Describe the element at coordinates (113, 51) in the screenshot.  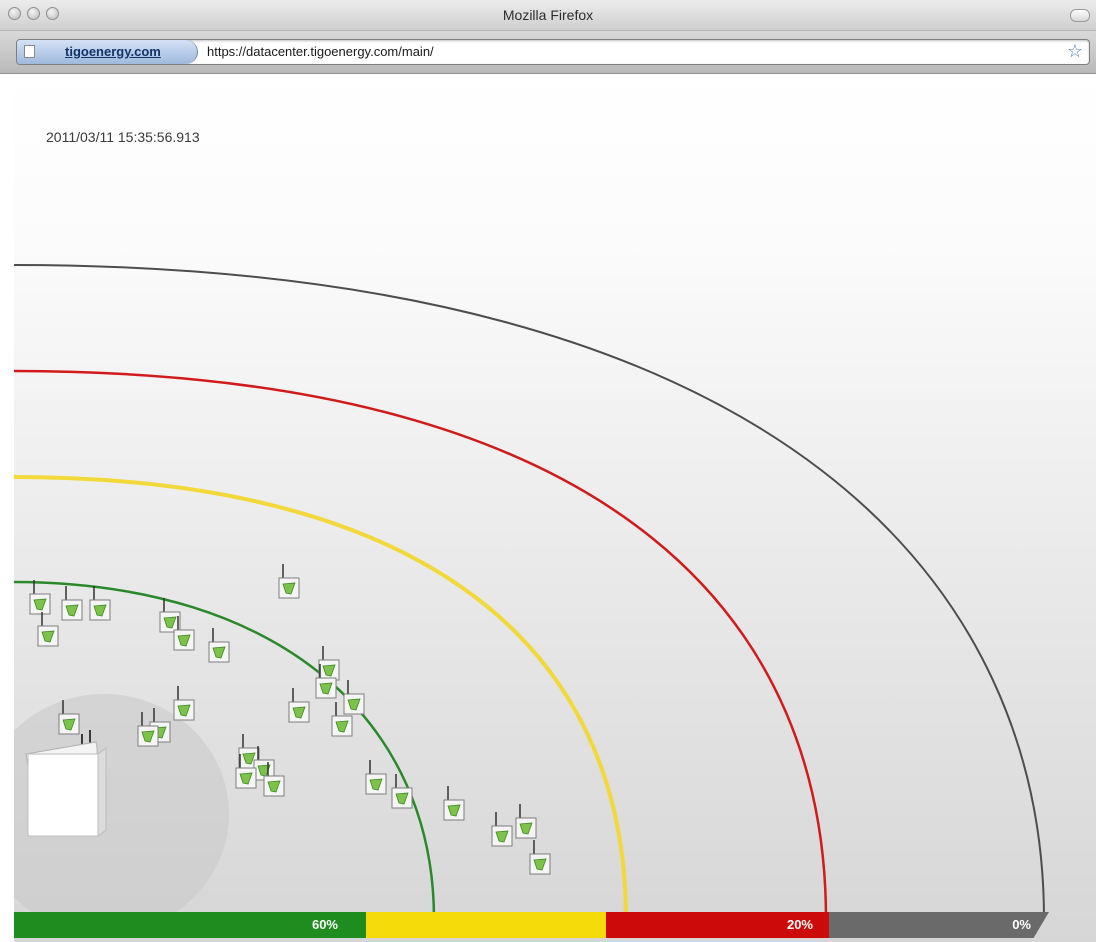
I see `site-identity-label: tigoenergy.com` at that location.